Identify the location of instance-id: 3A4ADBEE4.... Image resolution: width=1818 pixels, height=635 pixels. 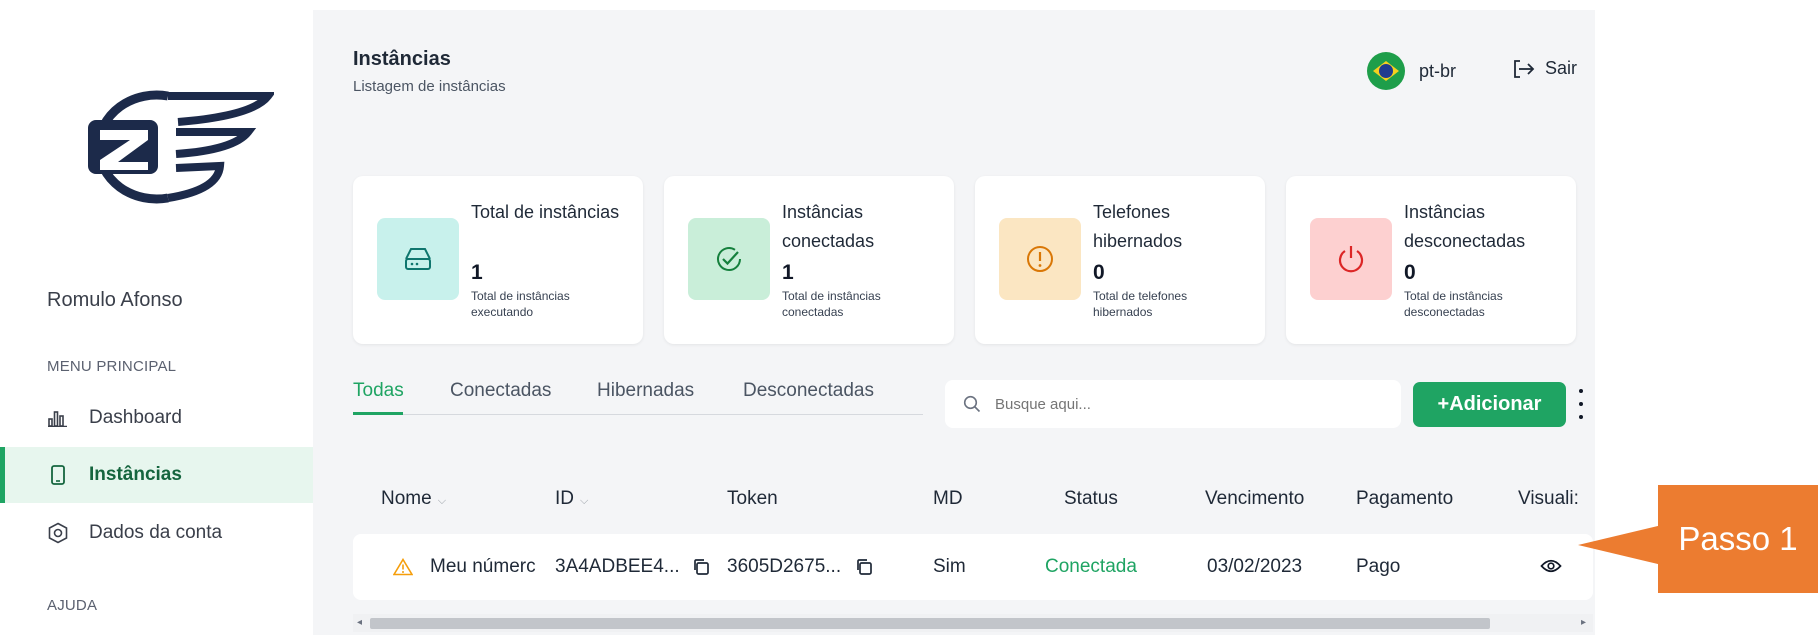
(617, 566).